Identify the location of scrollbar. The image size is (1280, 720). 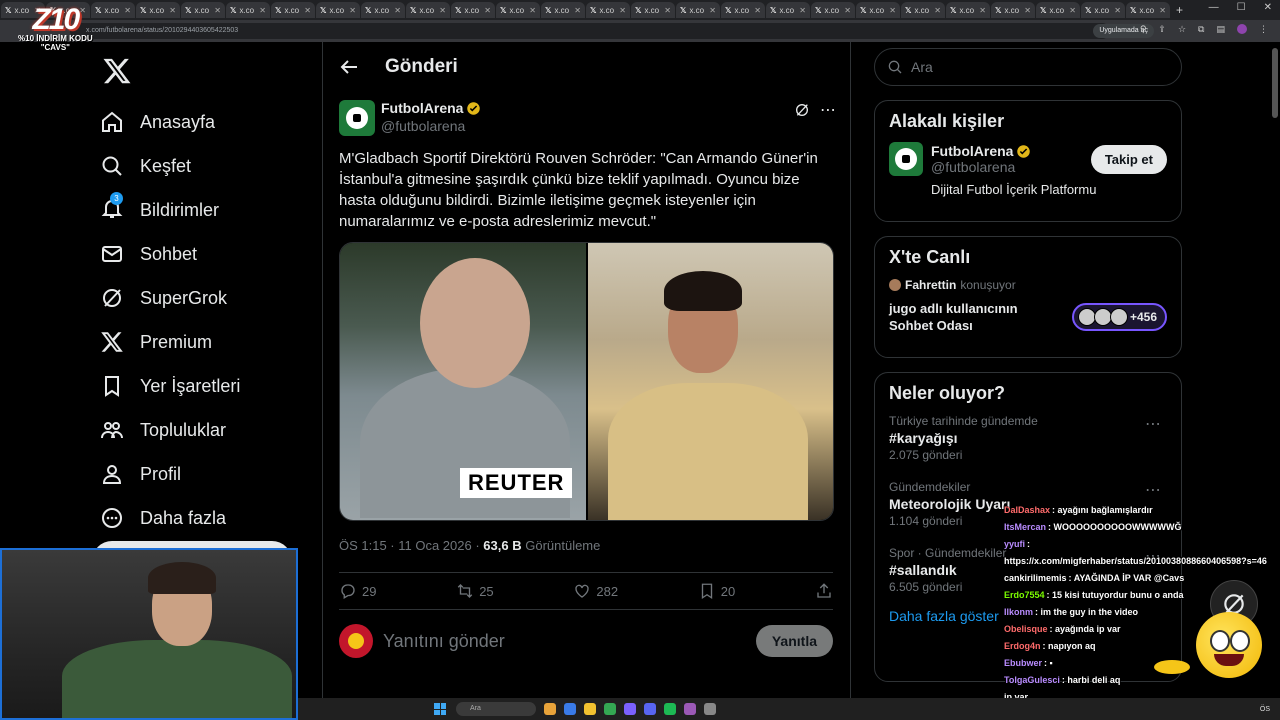
(1275, 83).